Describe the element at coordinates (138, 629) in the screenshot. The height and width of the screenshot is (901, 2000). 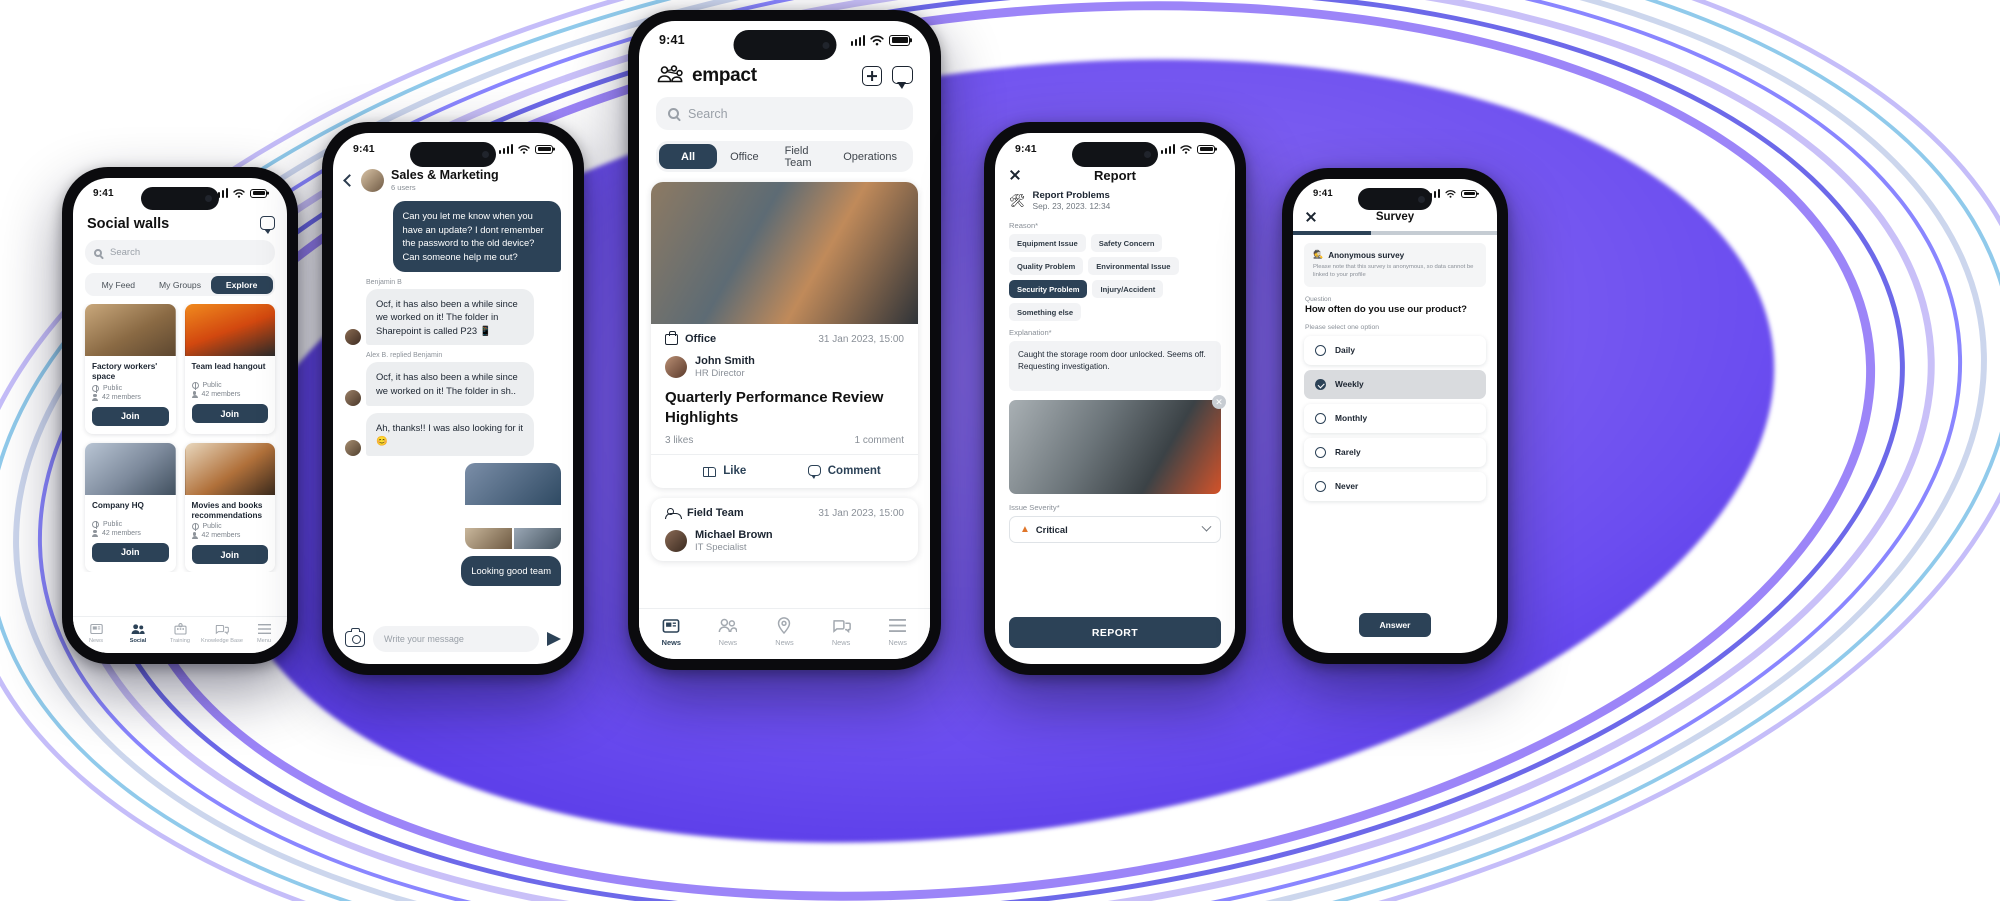
I see `people-icon` at that location.